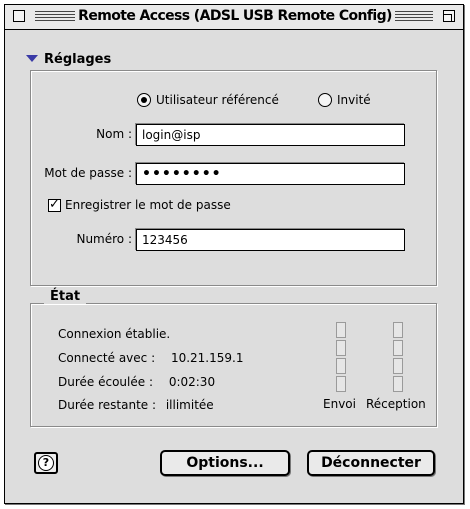 This screenshot has width=470, height=509. I want to click on connected-with-value: 10.21.159.1, so click(207, 358).